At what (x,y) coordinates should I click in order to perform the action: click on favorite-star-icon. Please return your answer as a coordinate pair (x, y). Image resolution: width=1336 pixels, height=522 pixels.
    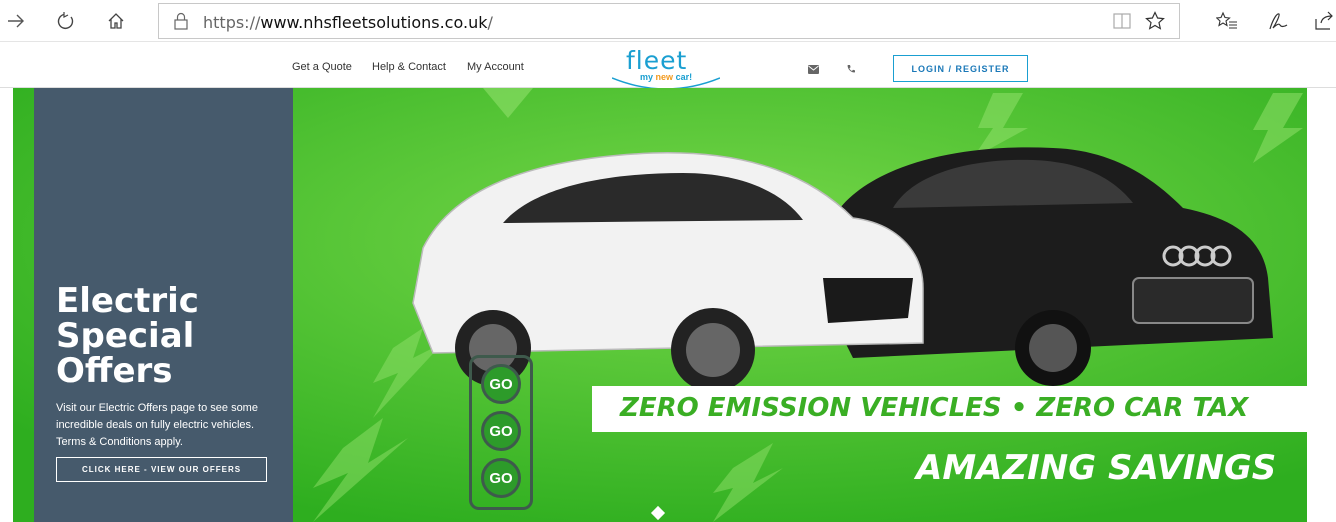
    Looking at the image, I should click on (1155, 23).